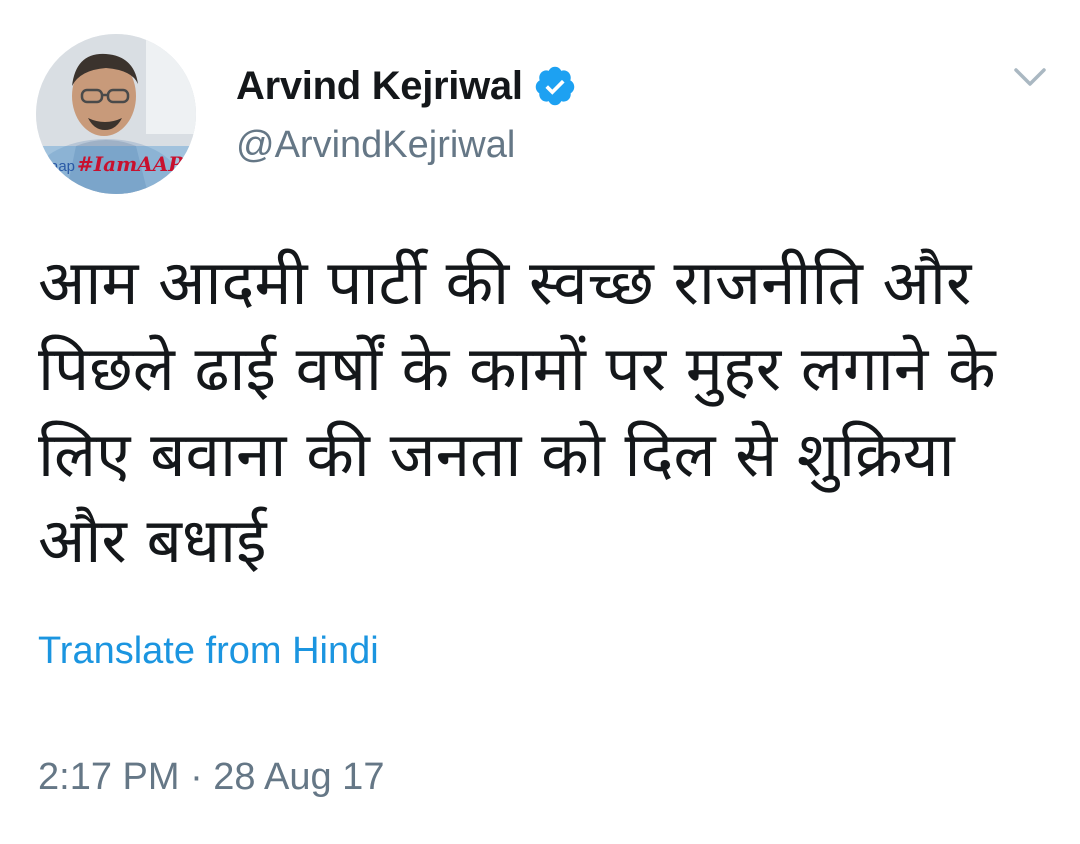 The width and height of the screenshot is (1080, 844). What do you see at coordinates (379, 86) in the screenshot?
I see `display-name: Arvind Kejriwal` at bounding box center [379, 86].